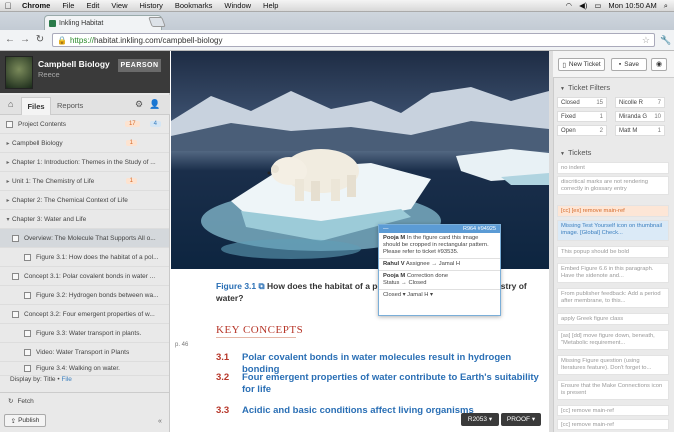  What do you see at coordinates (84, 181) in the screenshot?
I see `tree-row: ▸ Unit 1: The Chemistry of Life 1` at bounding box center [84, 181].